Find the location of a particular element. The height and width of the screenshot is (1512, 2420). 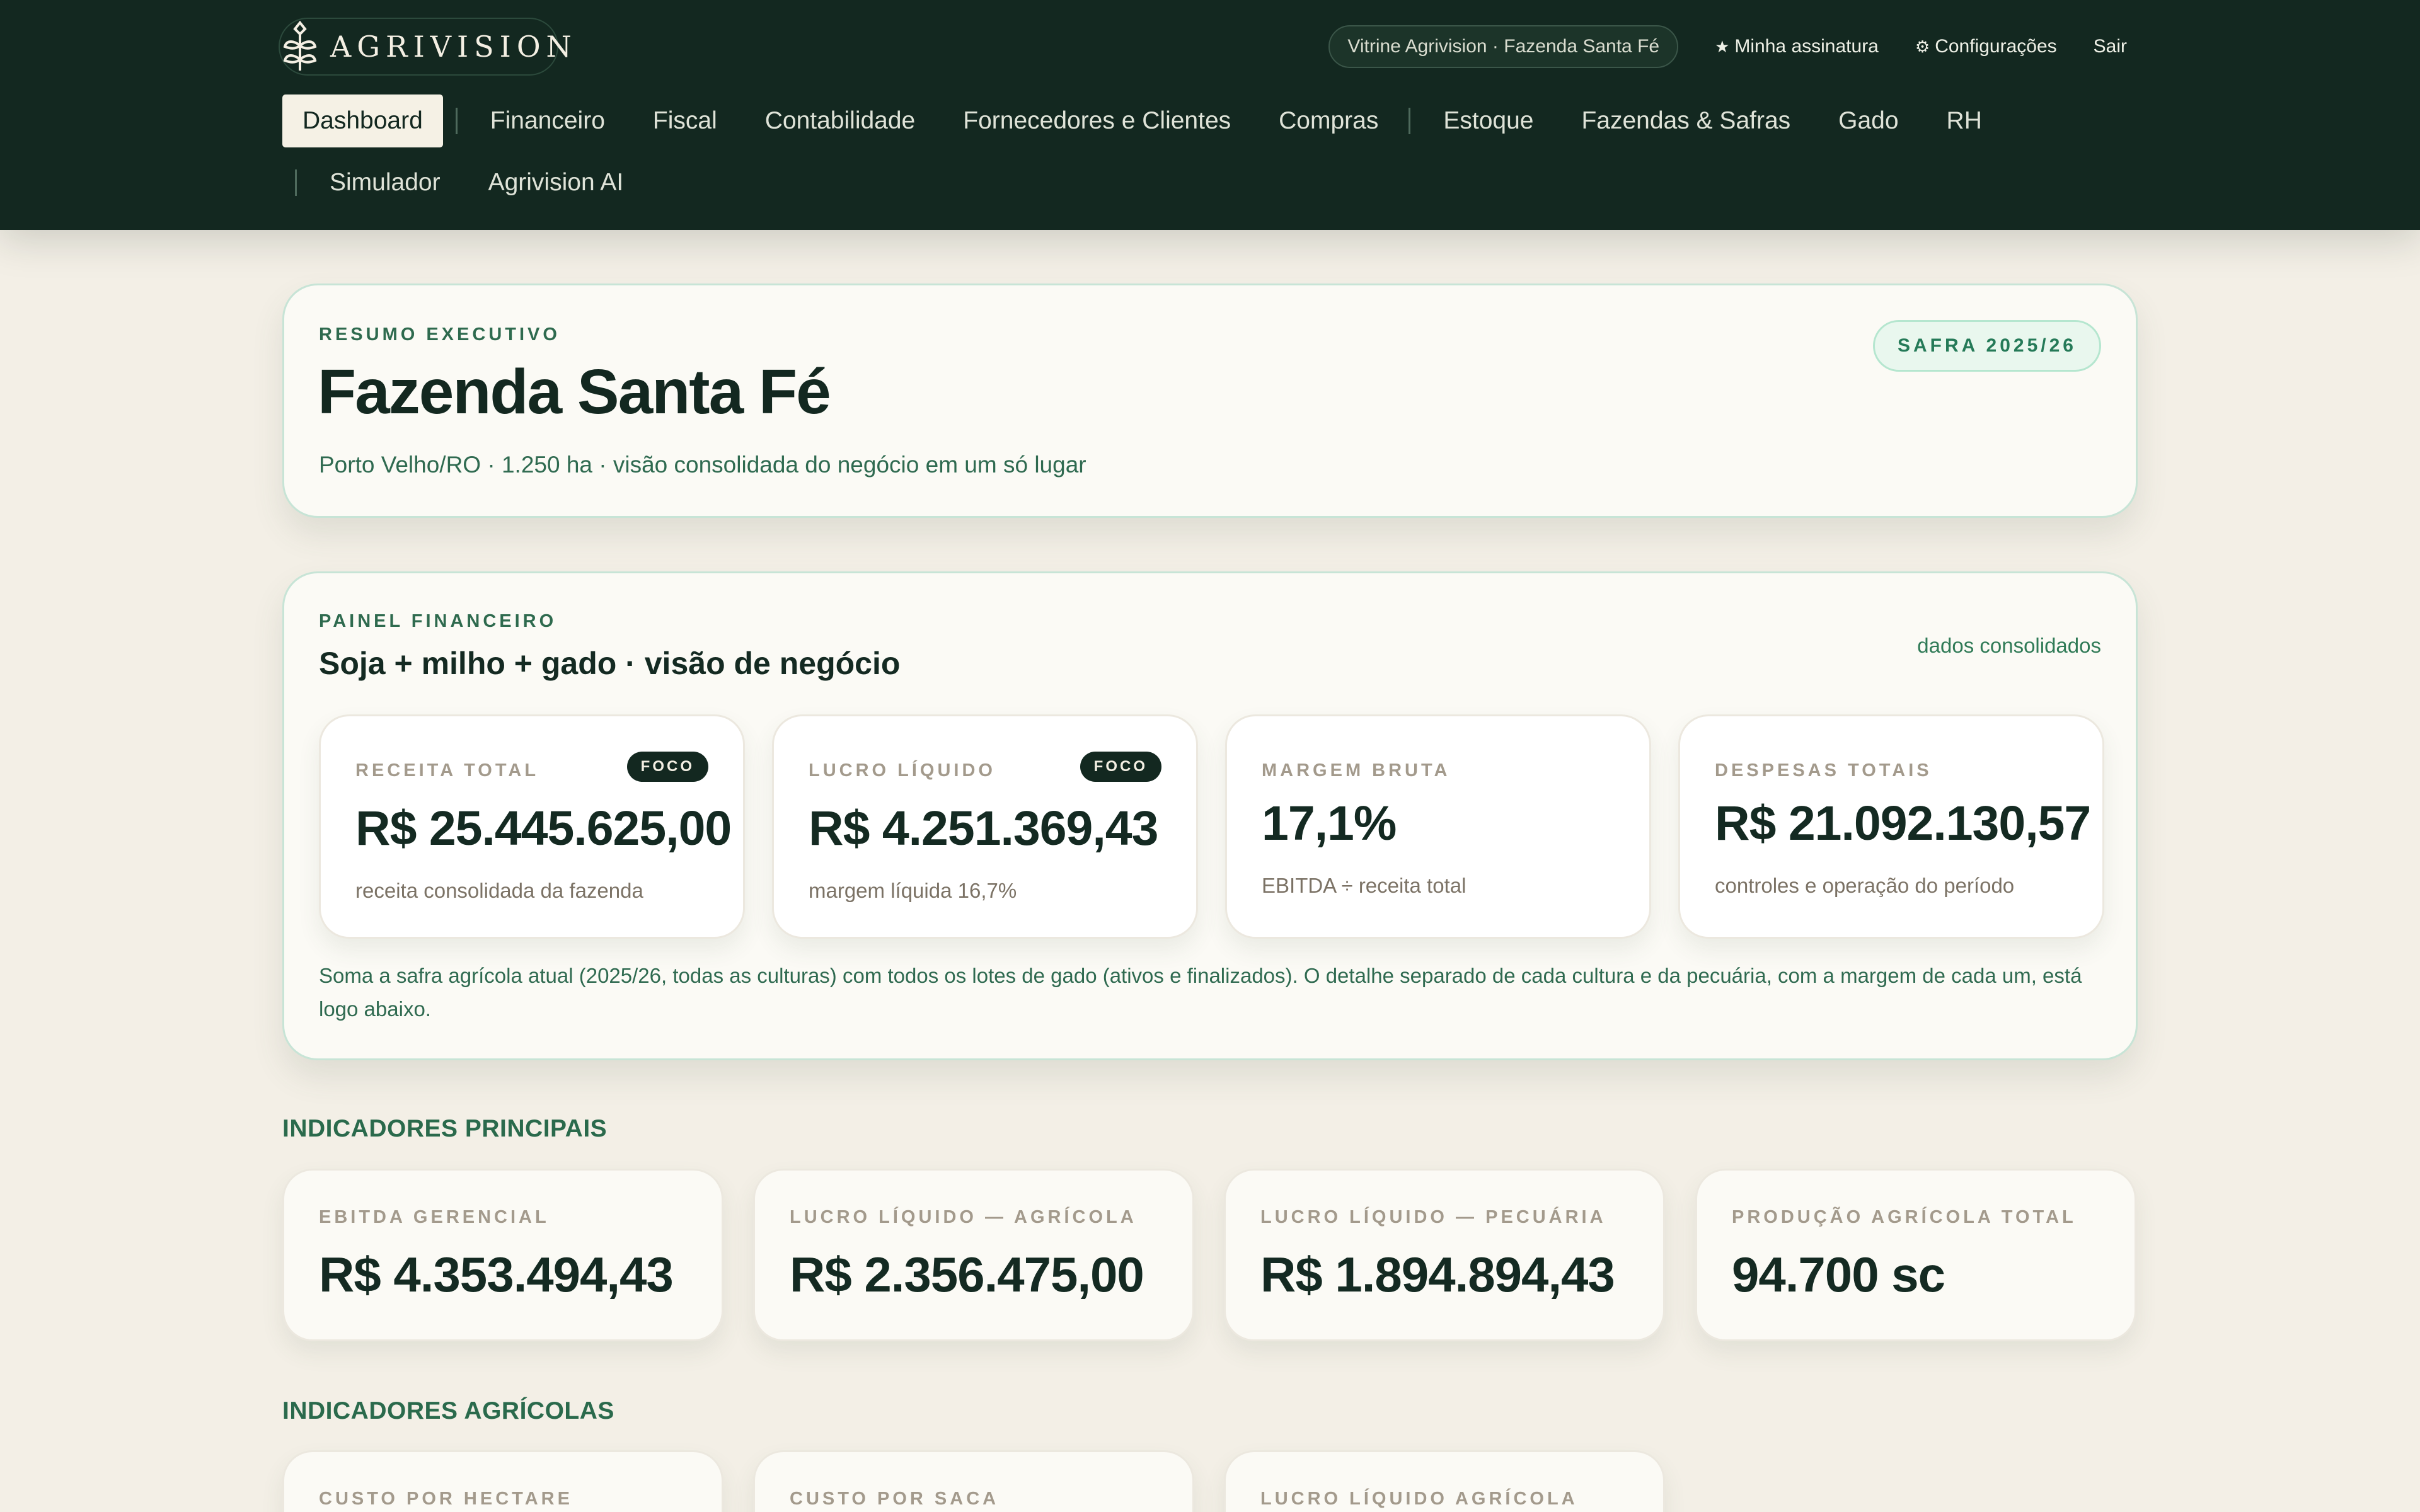

kpi-value: R$ 25.445.625,00 is located at coordinates (544, 828).